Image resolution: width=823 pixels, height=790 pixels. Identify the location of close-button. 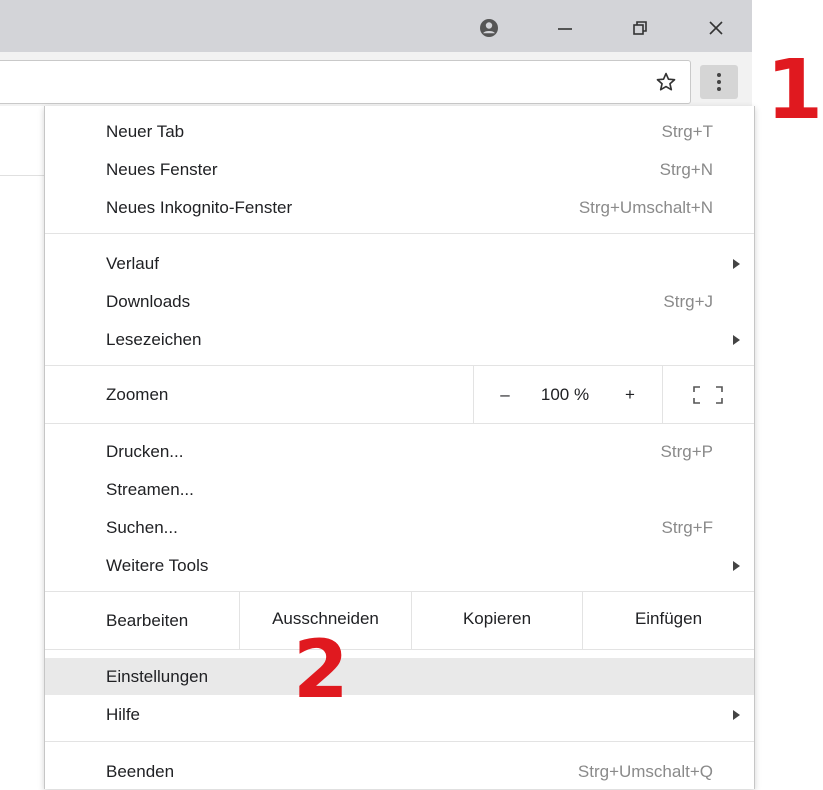
(716, 28).